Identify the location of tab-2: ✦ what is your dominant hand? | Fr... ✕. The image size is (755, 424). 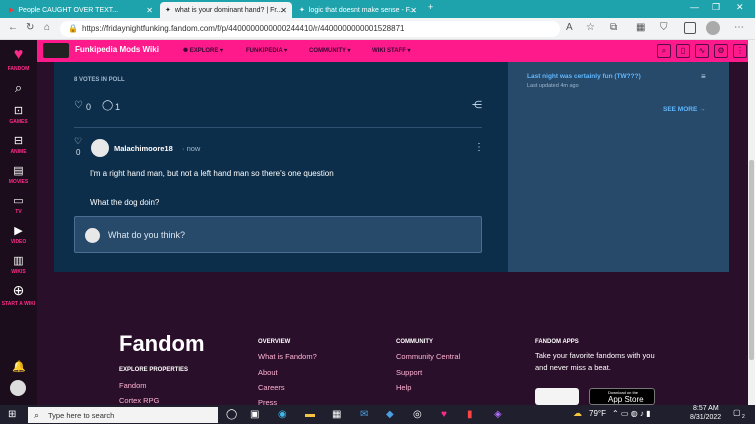
(226, 10).